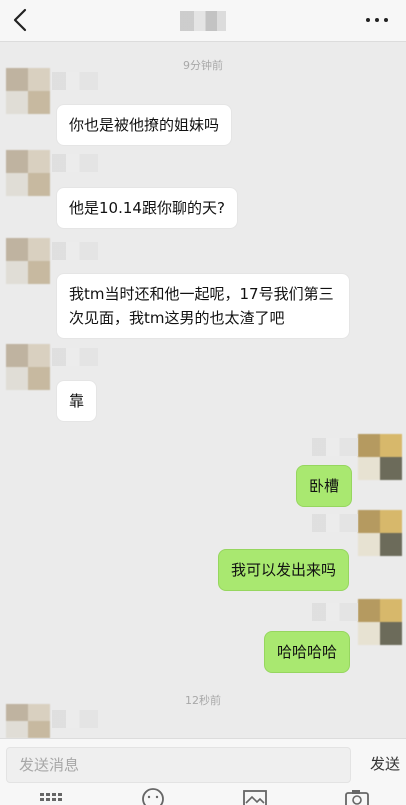 The height and width of the screenshot is (805, 406). What do you see at coordinates (255, 796) in the screenshot?
I see `image-icon` at bounding box center [255, 796].